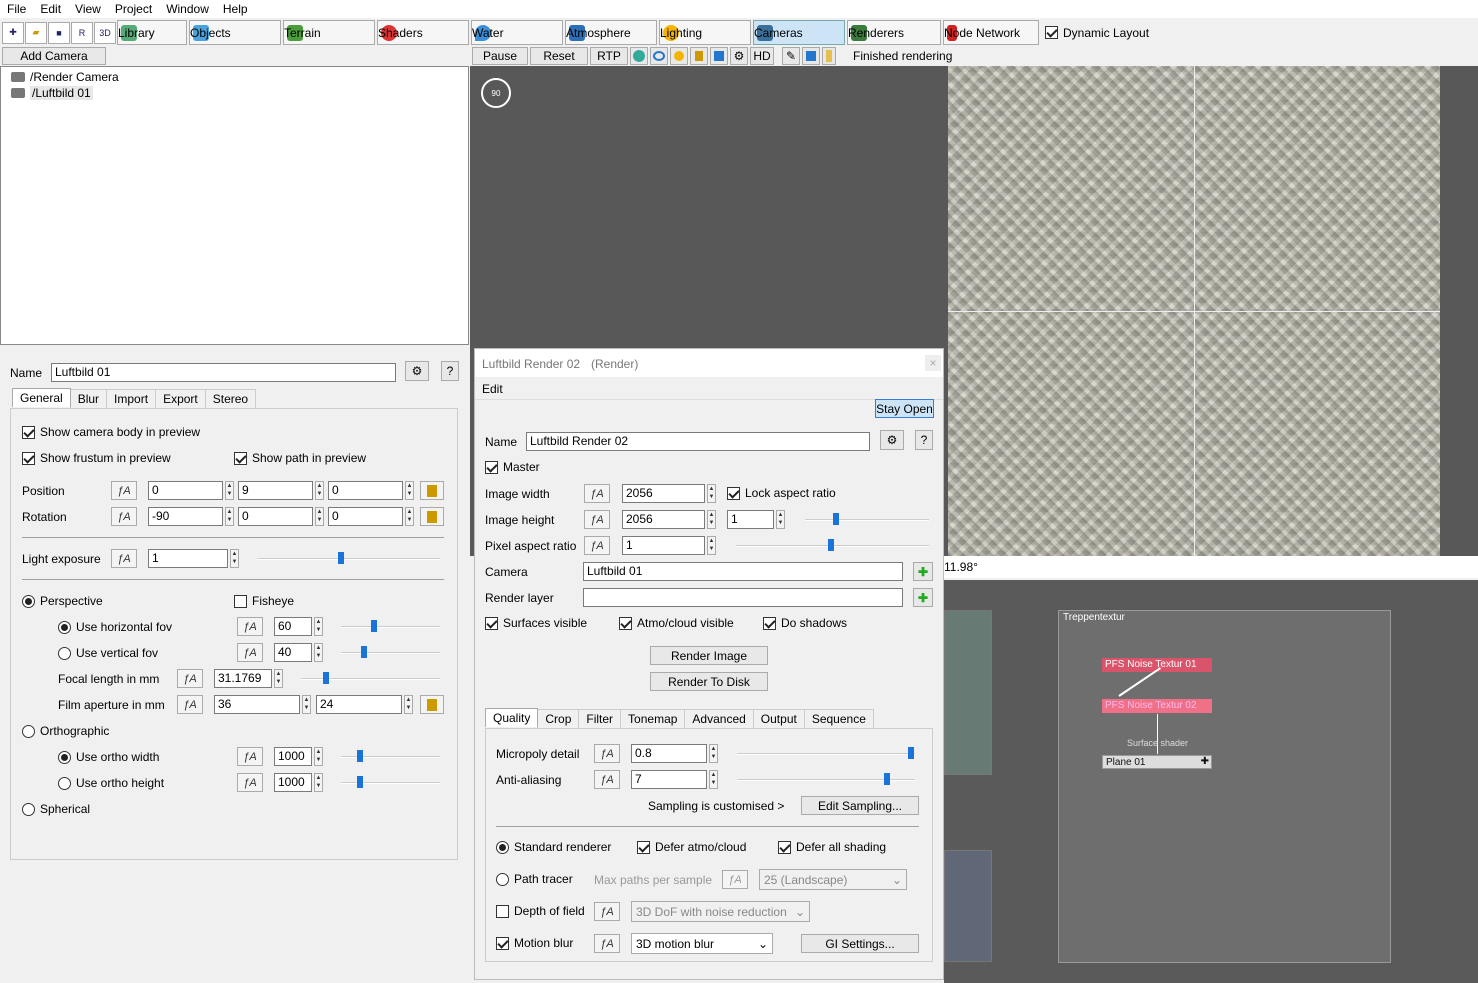  Describe the element at coordinates (152, 32) in the screenshot. I see `tab-library: Library` at that location.